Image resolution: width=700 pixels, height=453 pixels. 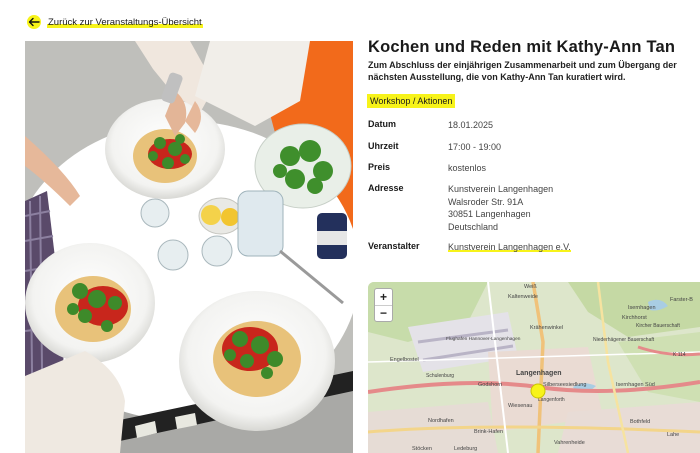 What do you see at coordinates (379, 167) in the screenshot?
I see `price-label: Preis` at bounding box center [379, 167].